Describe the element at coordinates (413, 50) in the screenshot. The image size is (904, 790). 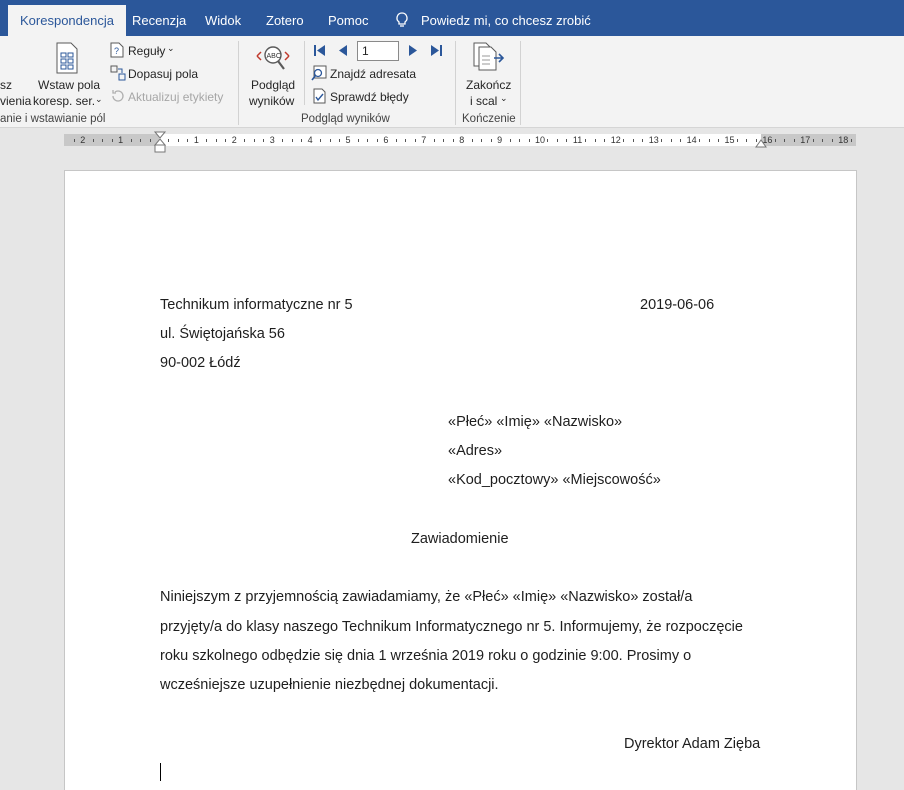
I see `next-record-icon` at that location.